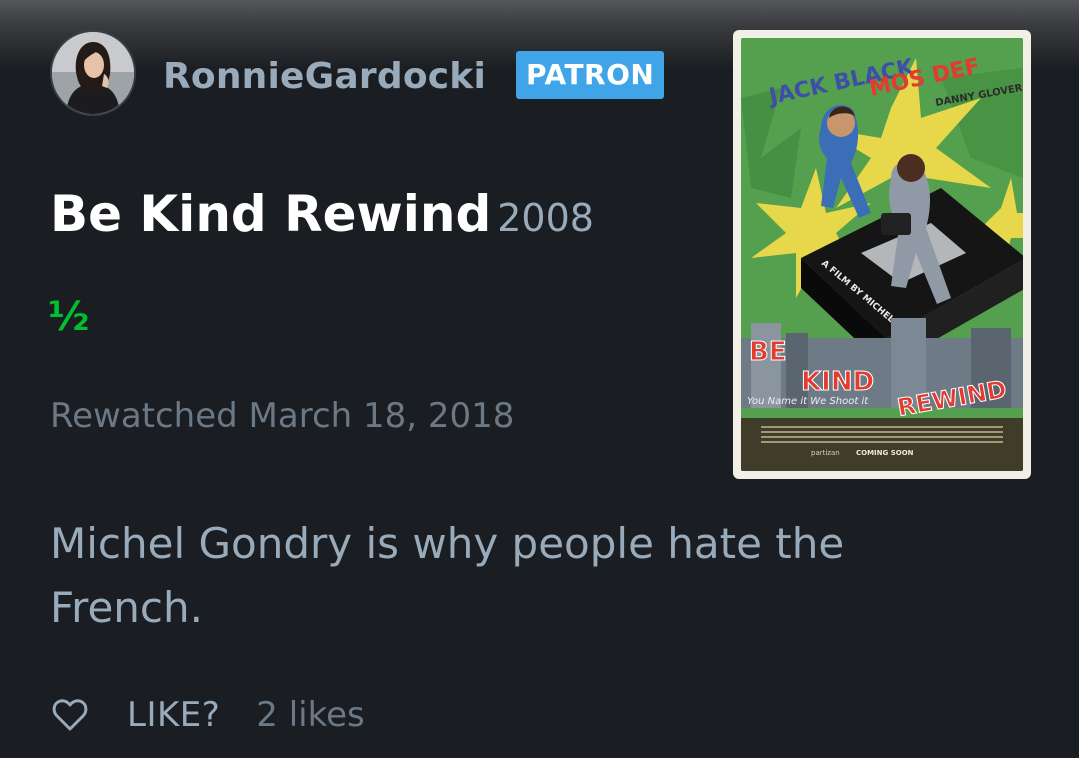  I want to click on patron-badge: PATRON, so click(590, 75).